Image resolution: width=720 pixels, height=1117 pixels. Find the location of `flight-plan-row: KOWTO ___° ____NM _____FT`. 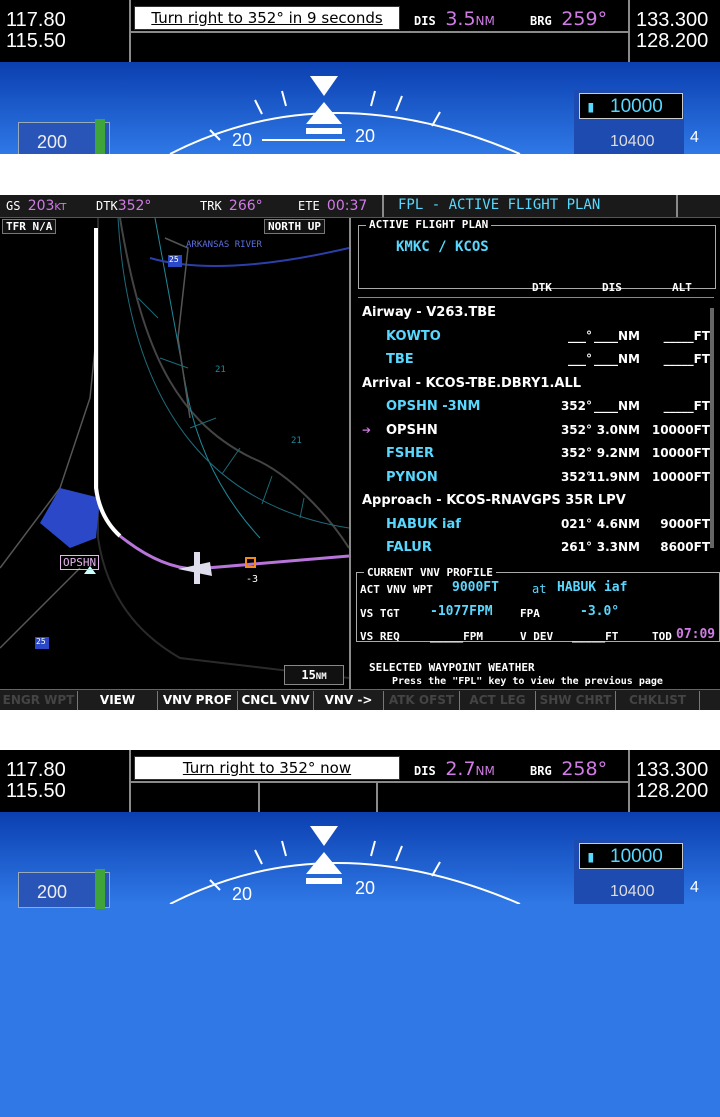

flight-plan-row: KOWTO ___° ____NM _____FT is located at coordinates (531, 338).